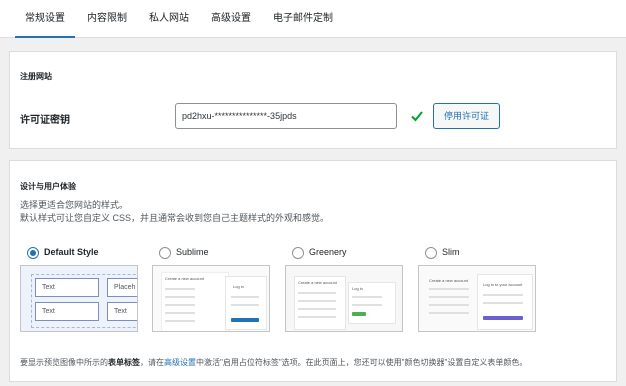  I want to click on preview-sublime: Create a new account Log in, so click(211, 298).